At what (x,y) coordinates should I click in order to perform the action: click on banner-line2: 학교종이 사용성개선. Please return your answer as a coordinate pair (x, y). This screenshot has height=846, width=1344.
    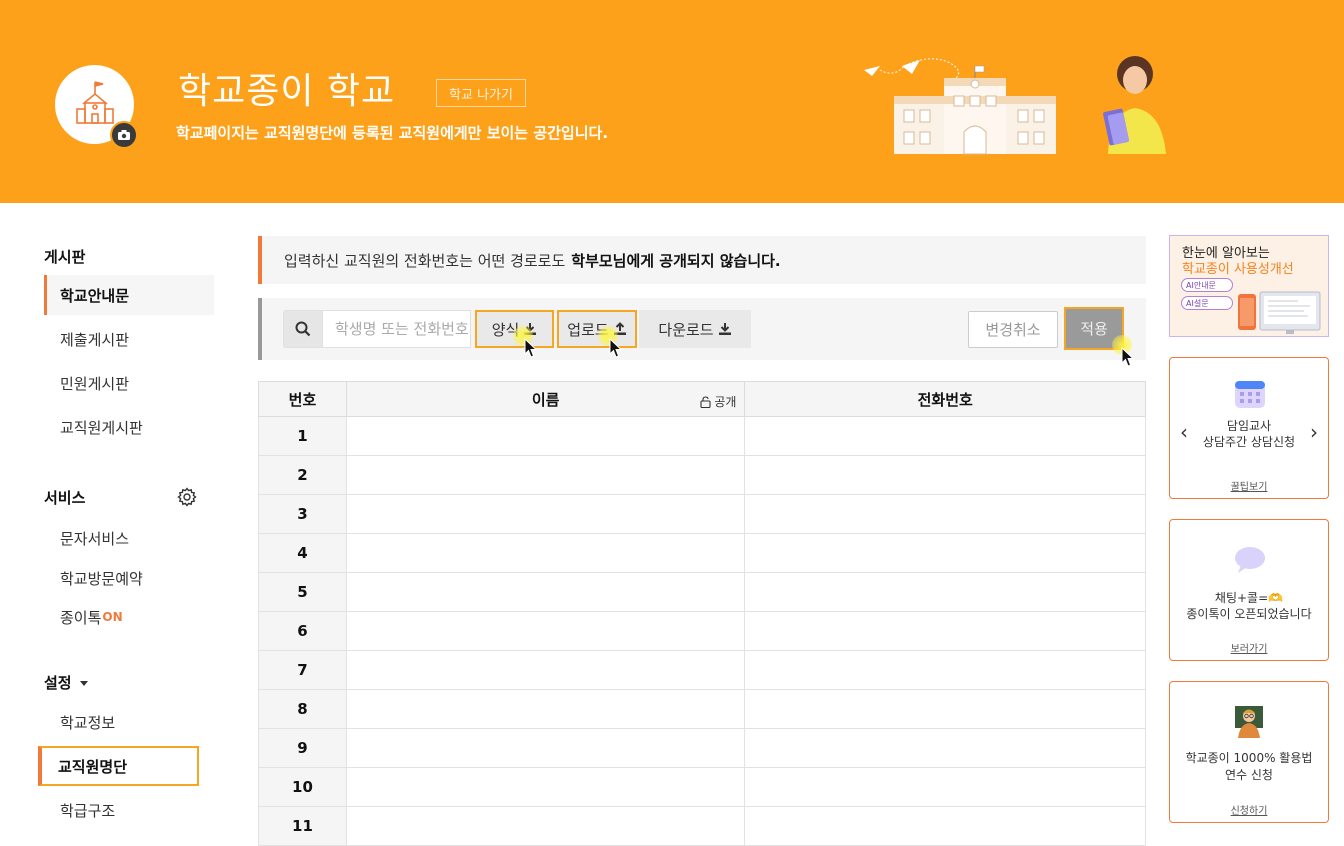
    Looking at the image, I should click on (1238, 269).